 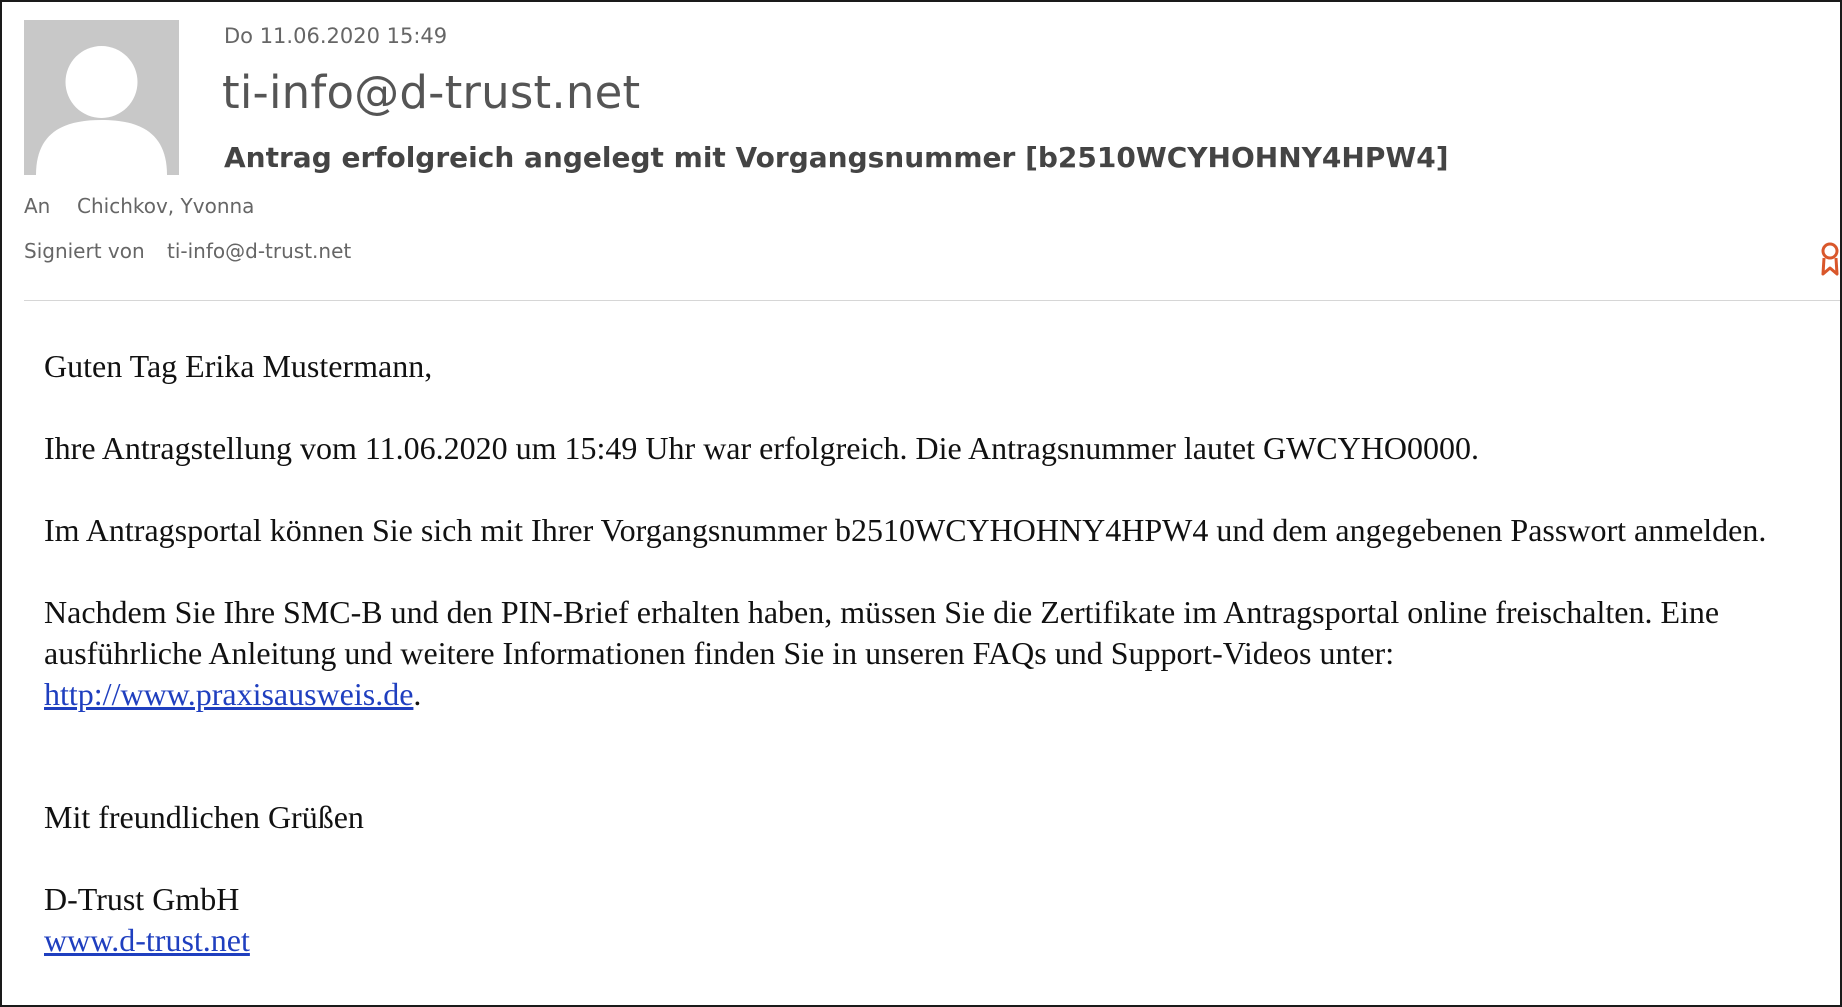 I want to click on recipient-row: An Chichkov, Yvonna, so click(x=139, y=206).